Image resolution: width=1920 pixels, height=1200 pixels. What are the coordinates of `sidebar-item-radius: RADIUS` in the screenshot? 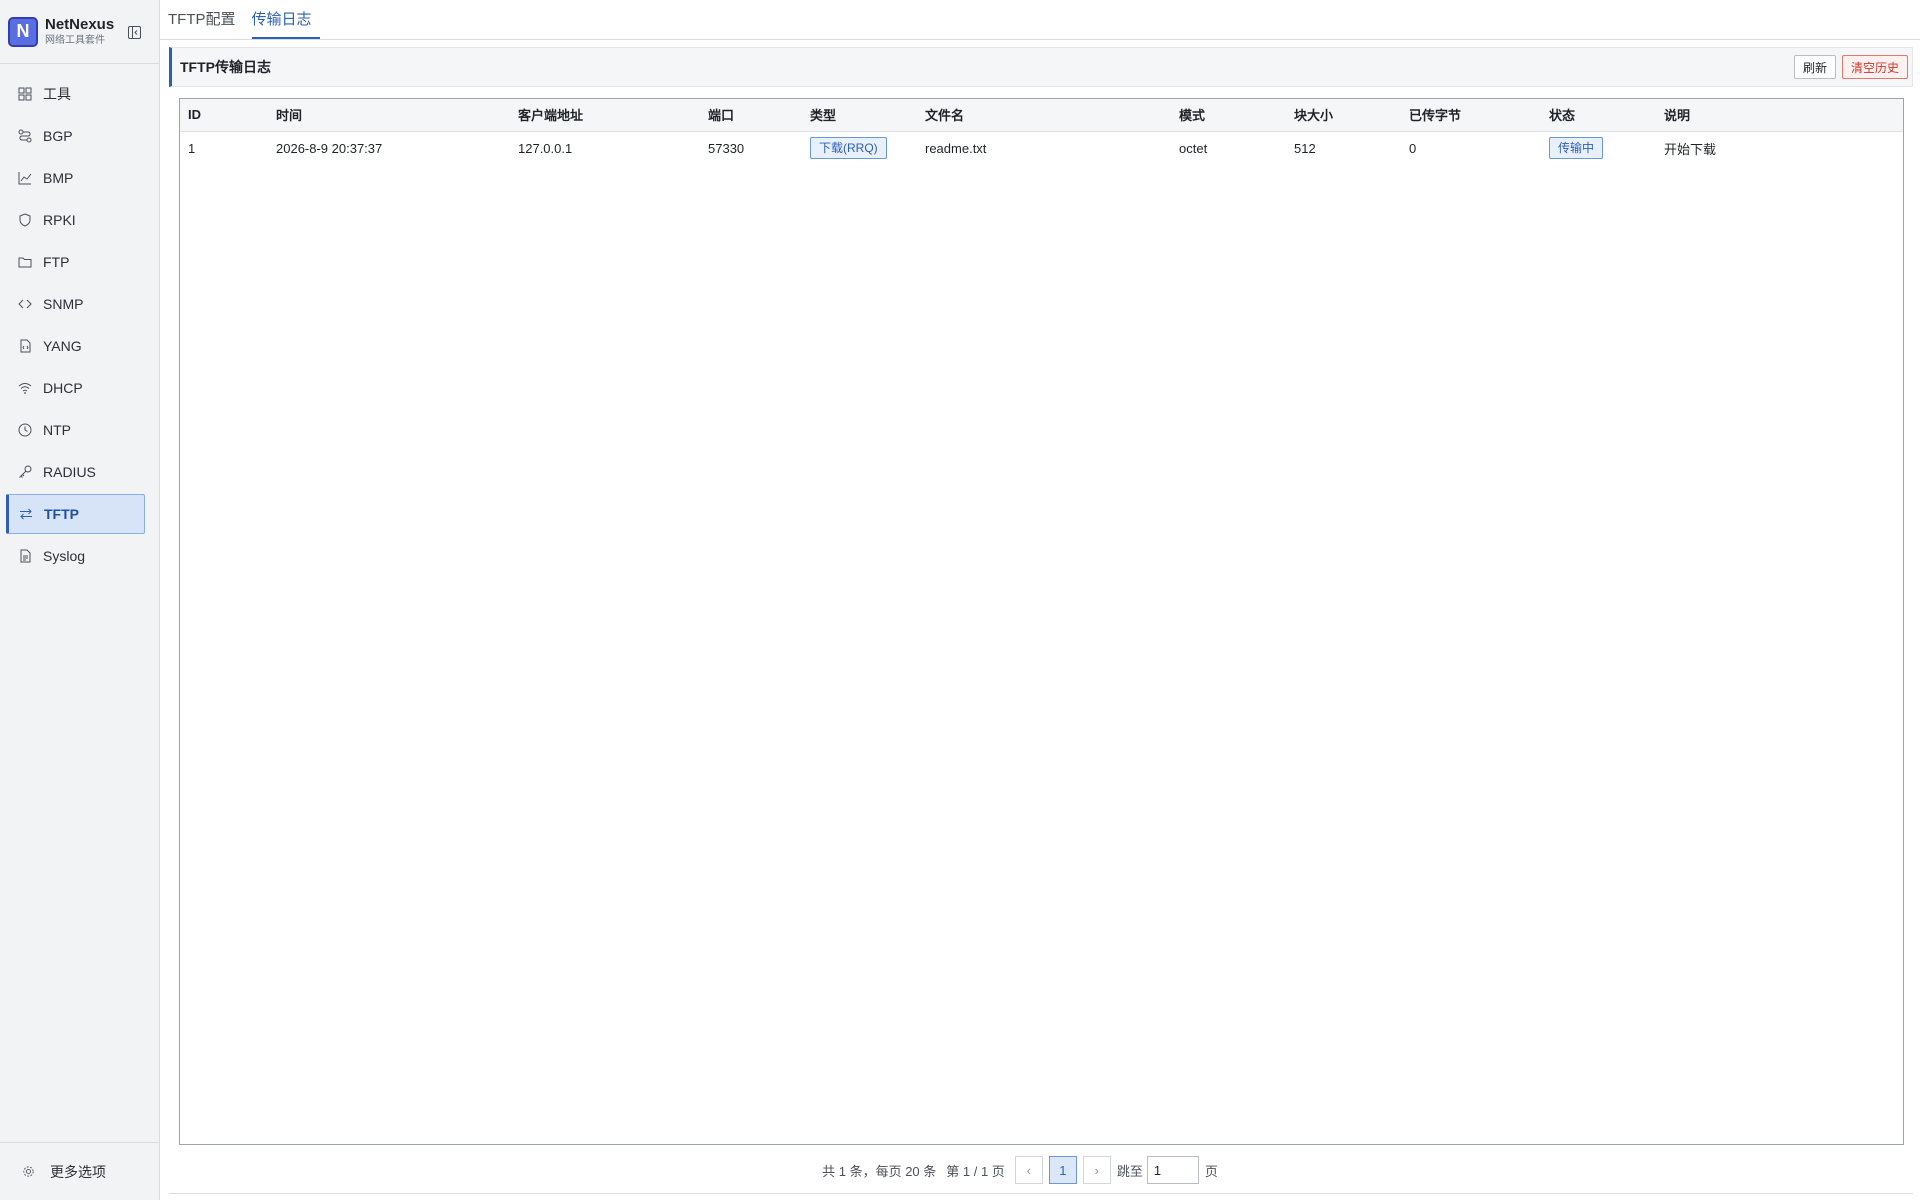 It's located at (75, 472).